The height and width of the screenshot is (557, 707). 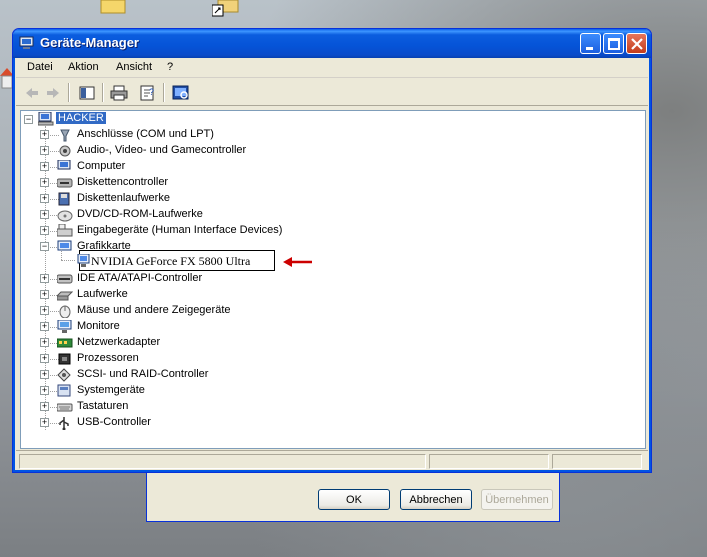 What do you see at coordinates (64, 295) in the screenshot?
I see `disk-drive-icon` at bounding box center [64, 295].